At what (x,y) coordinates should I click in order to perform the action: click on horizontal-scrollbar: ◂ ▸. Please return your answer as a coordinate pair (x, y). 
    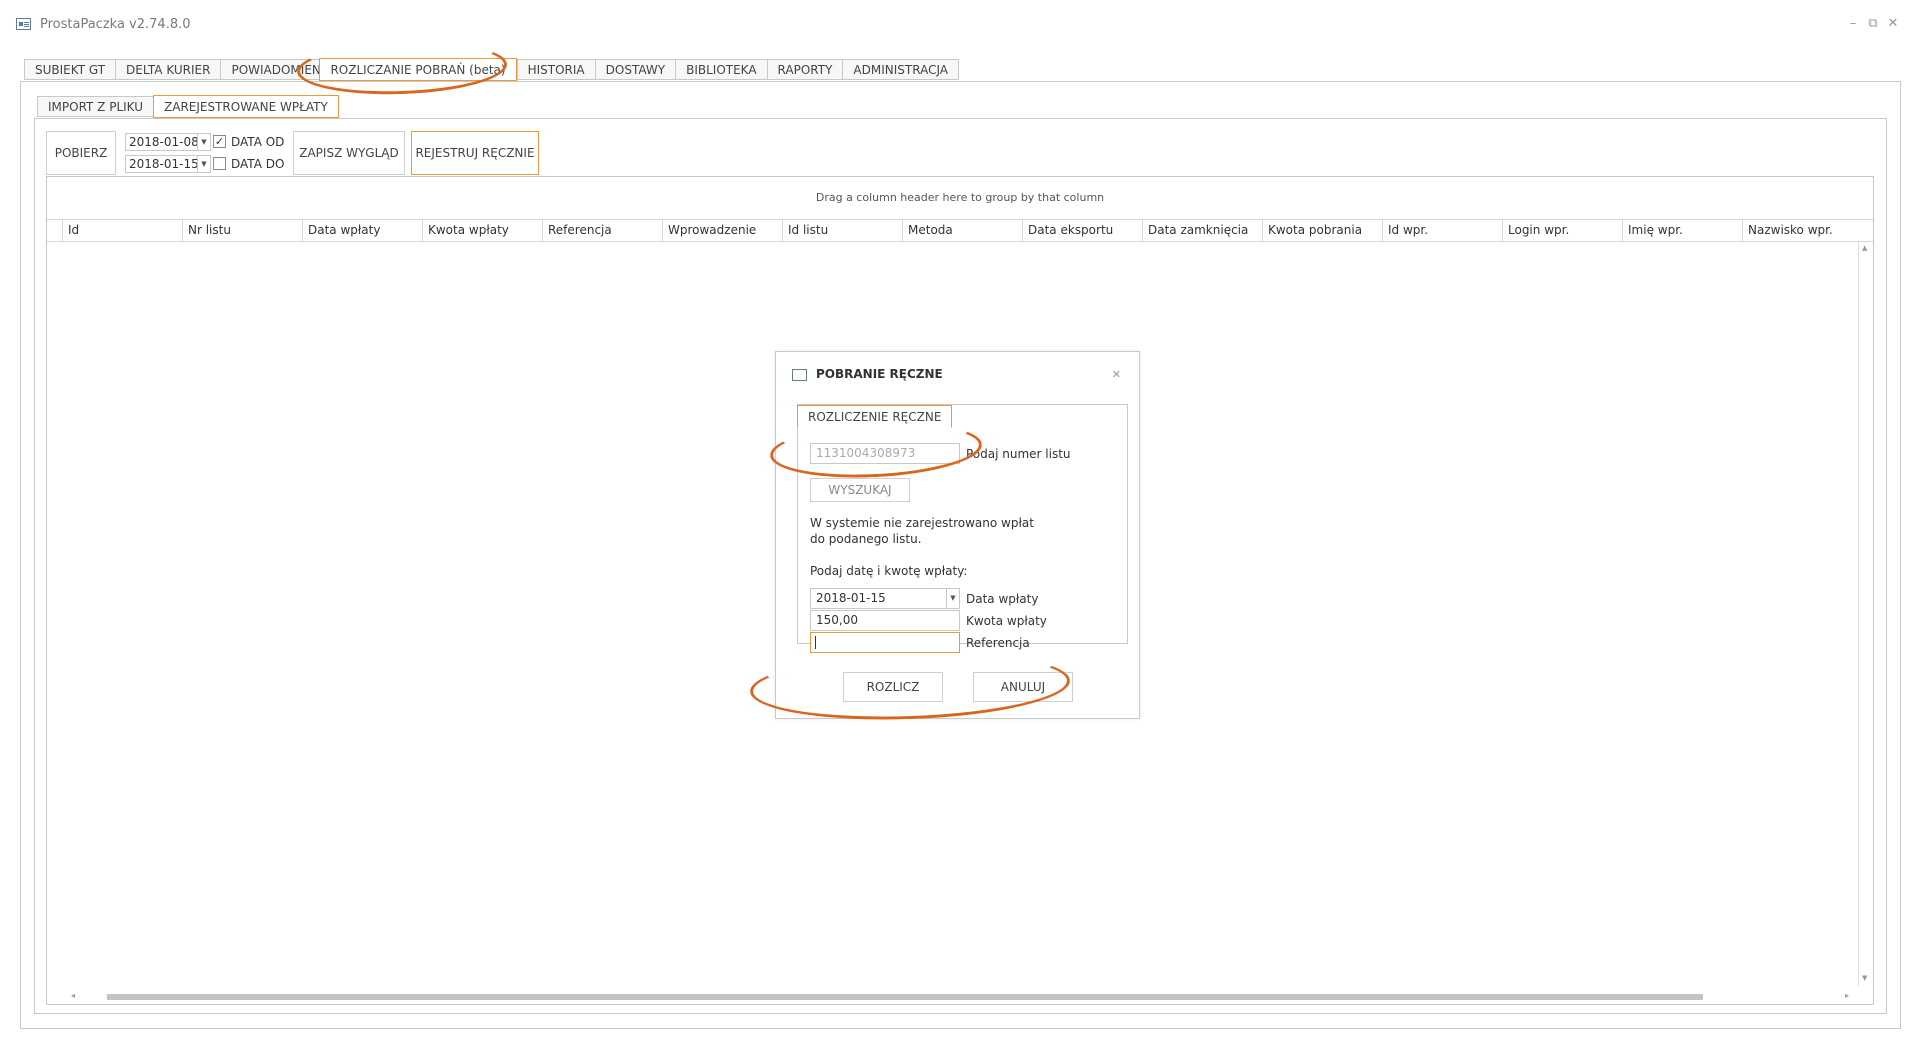
    Looking at the image, I should click on (960, 996).